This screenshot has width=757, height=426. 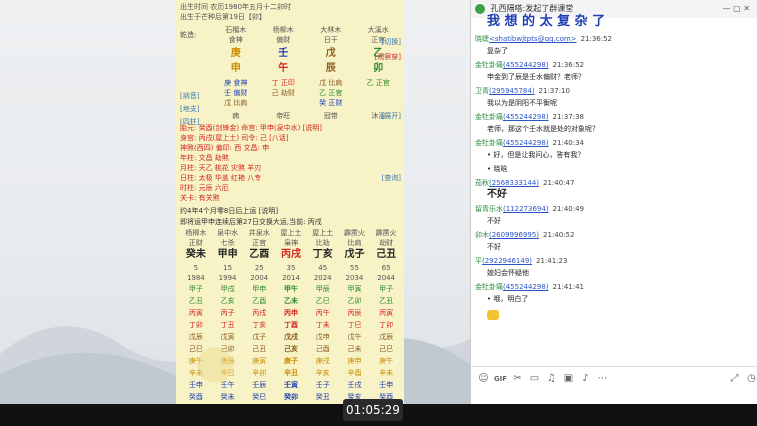 What do you see at coordinates (235, 53) in the screenshot?
I see `gan-year: 庚` at bounding box center [235, 53].